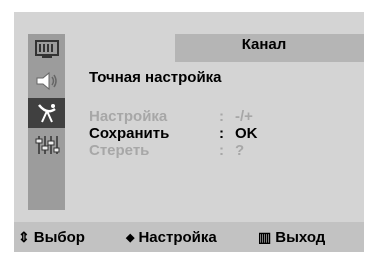 The image size is (376, 263). I want to click on channel-antenna-icon, so click(46, 113).